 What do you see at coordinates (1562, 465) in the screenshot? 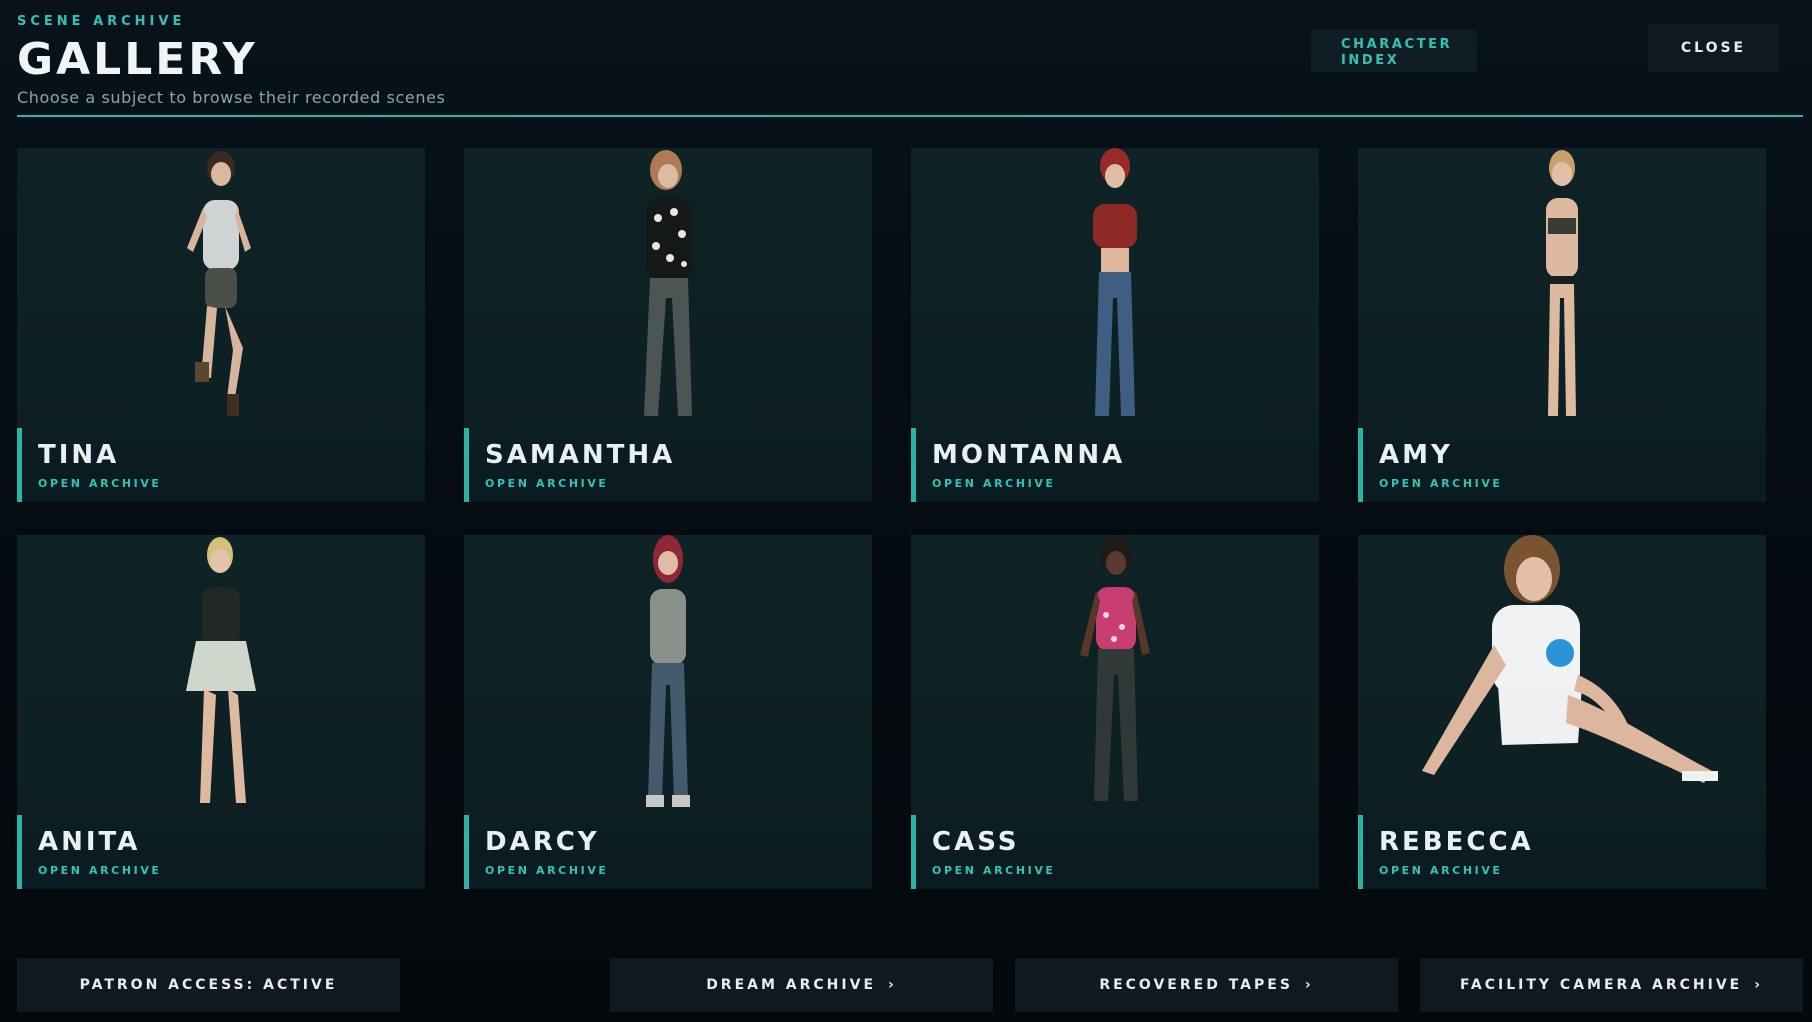
I see `card-caption: AMY OPEN ARCHIVE` at bounding box center [1562, 465].